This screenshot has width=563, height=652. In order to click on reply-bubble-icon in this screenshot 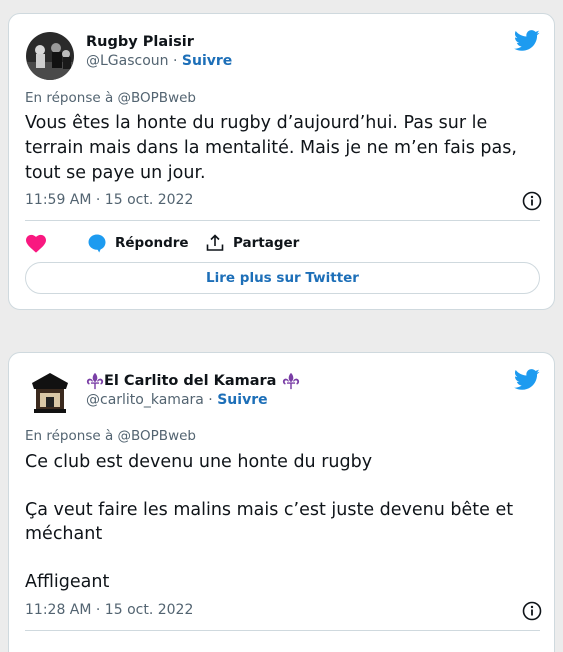, I will do `click(97, 243)`.